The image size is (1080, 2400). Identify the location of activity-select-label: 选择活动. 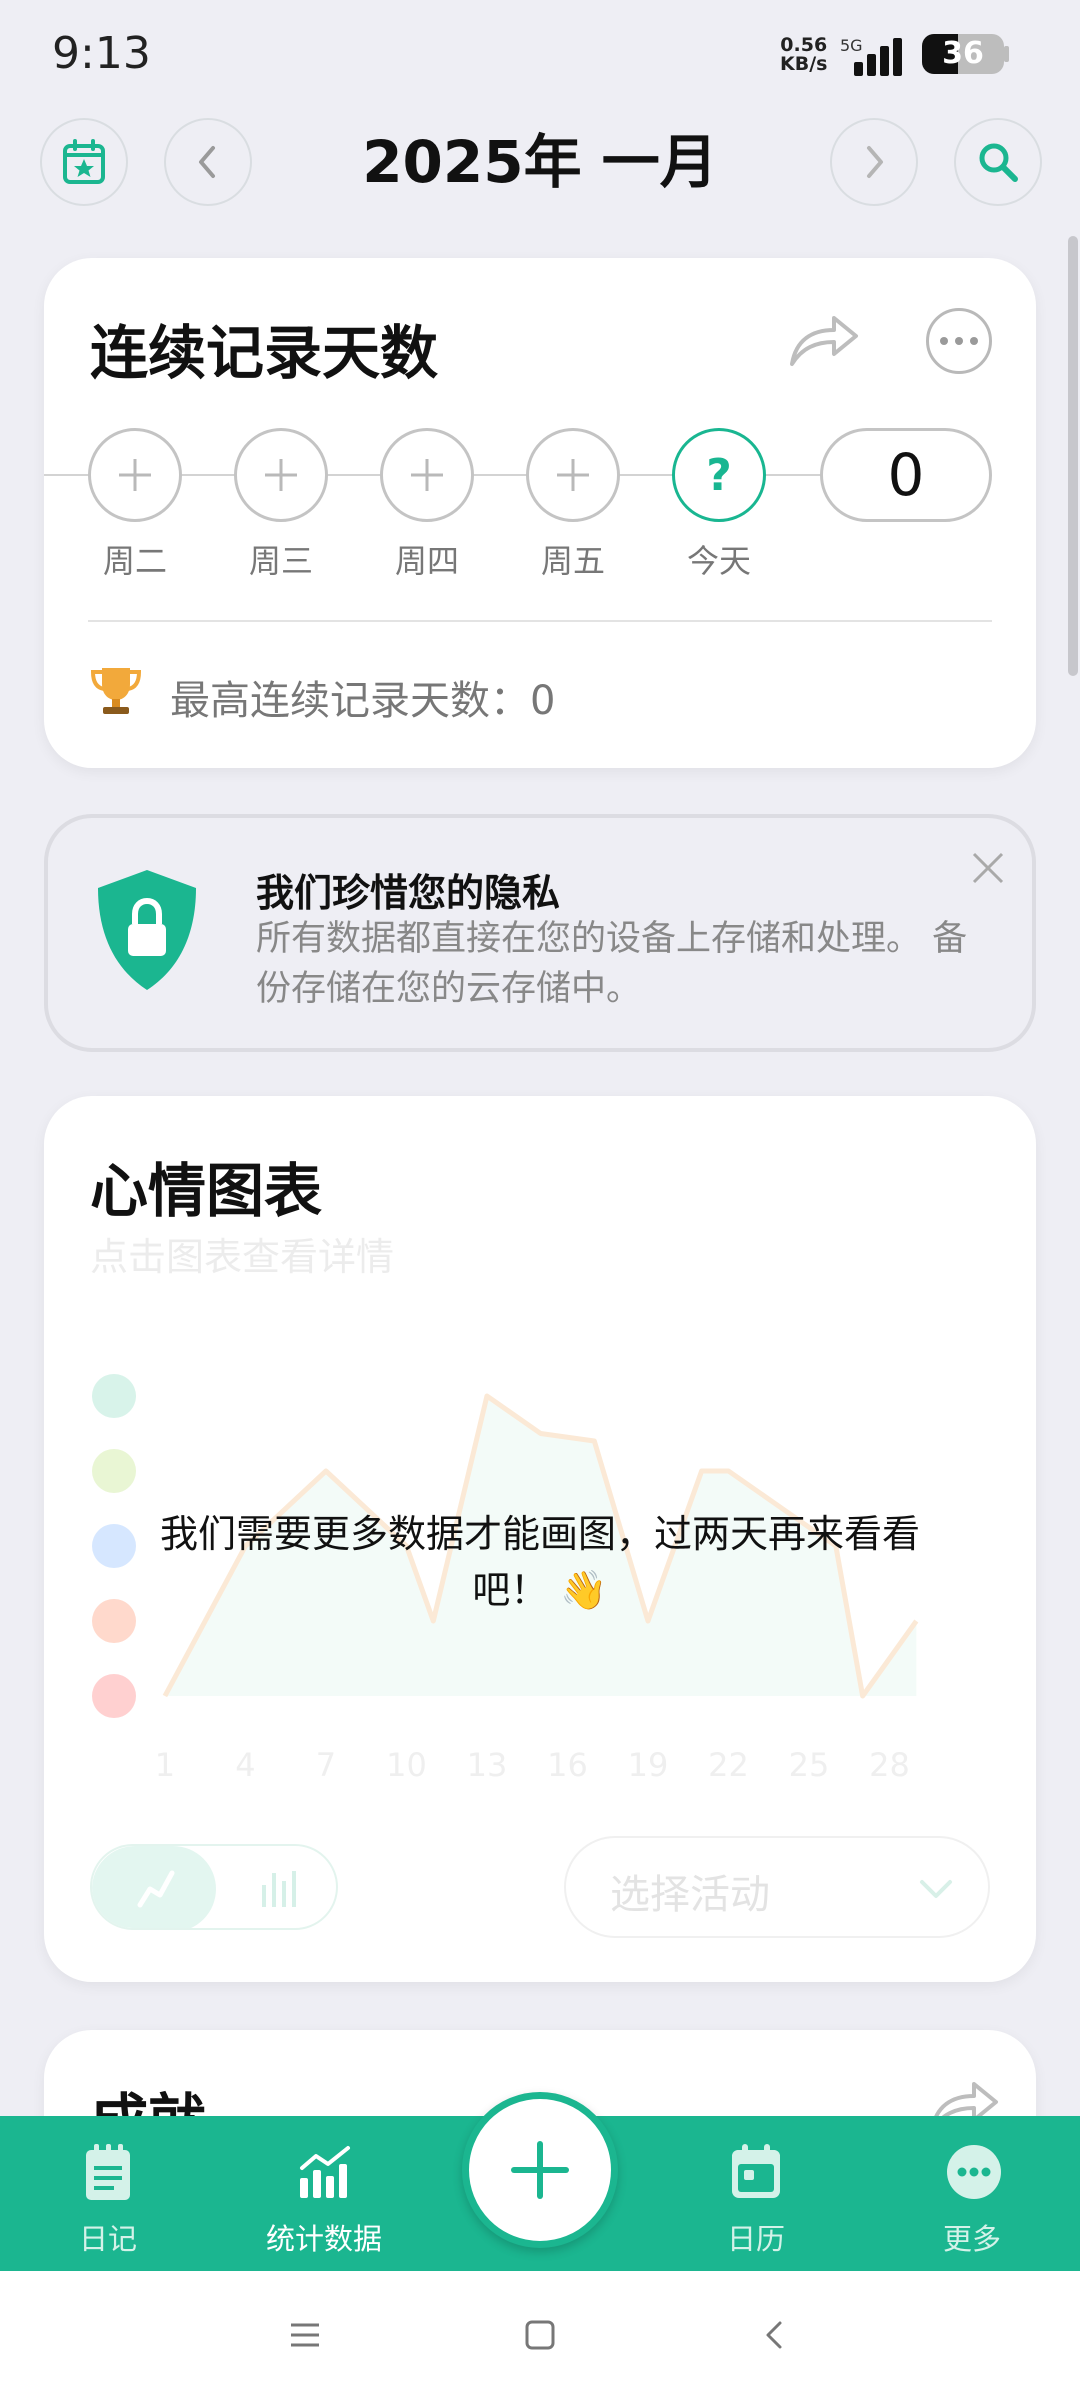
(690, 1895).